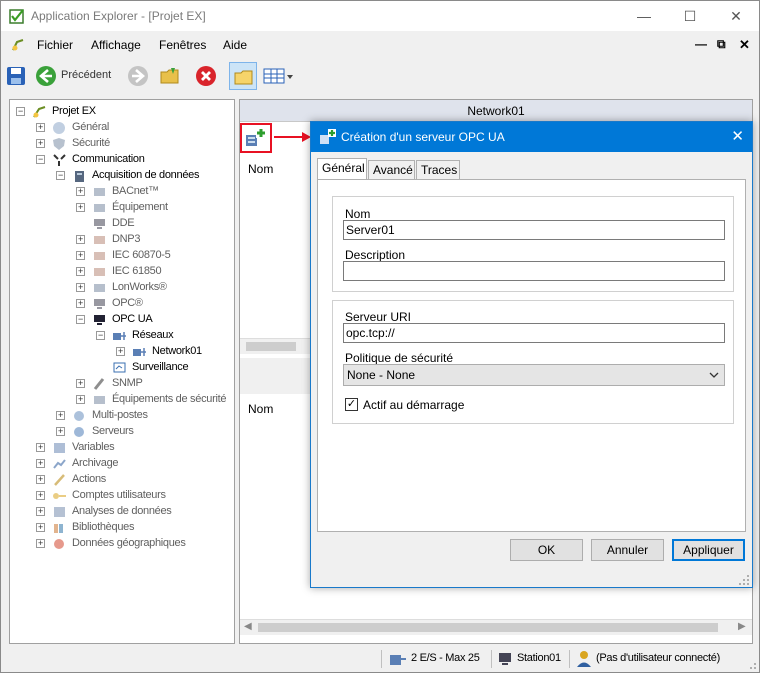 The image size is (760, 673). I want to click on column-header-name: Nom, so click(260, 169).